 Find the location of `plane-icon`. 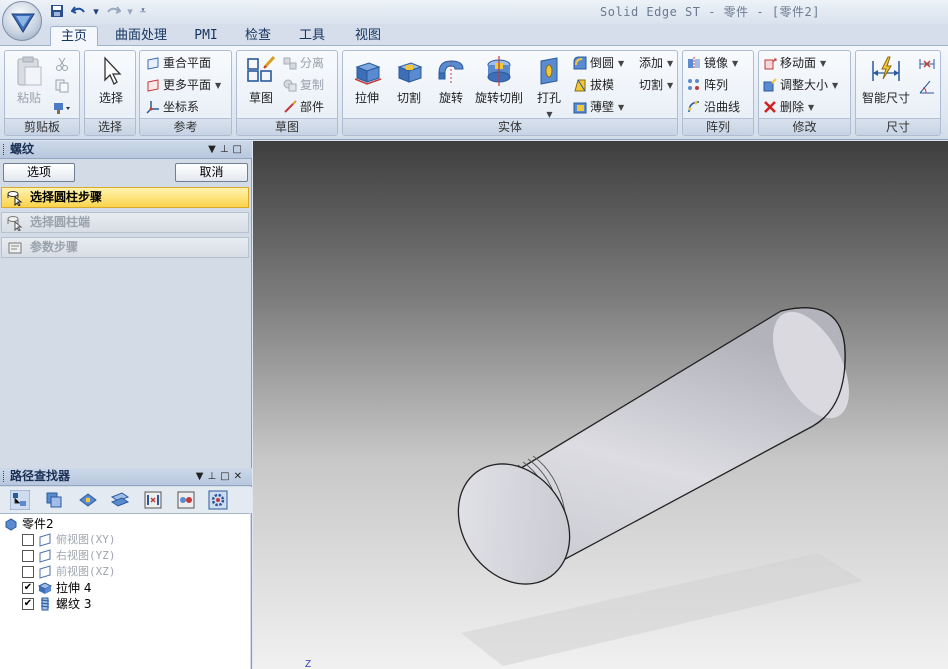

plane-icon is located at coordinates (153, 63).